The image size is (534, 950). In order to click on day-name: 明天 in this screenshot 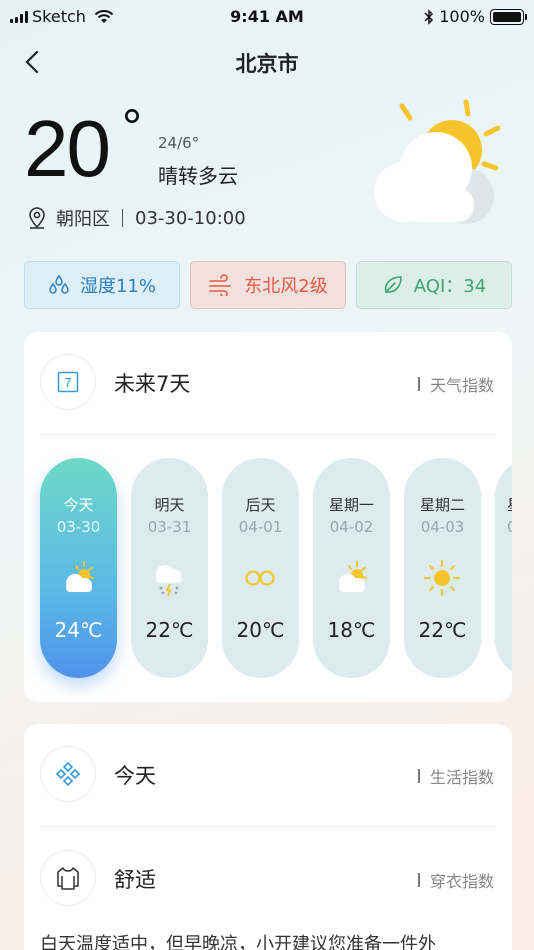, I will do `click(169, 505)`.